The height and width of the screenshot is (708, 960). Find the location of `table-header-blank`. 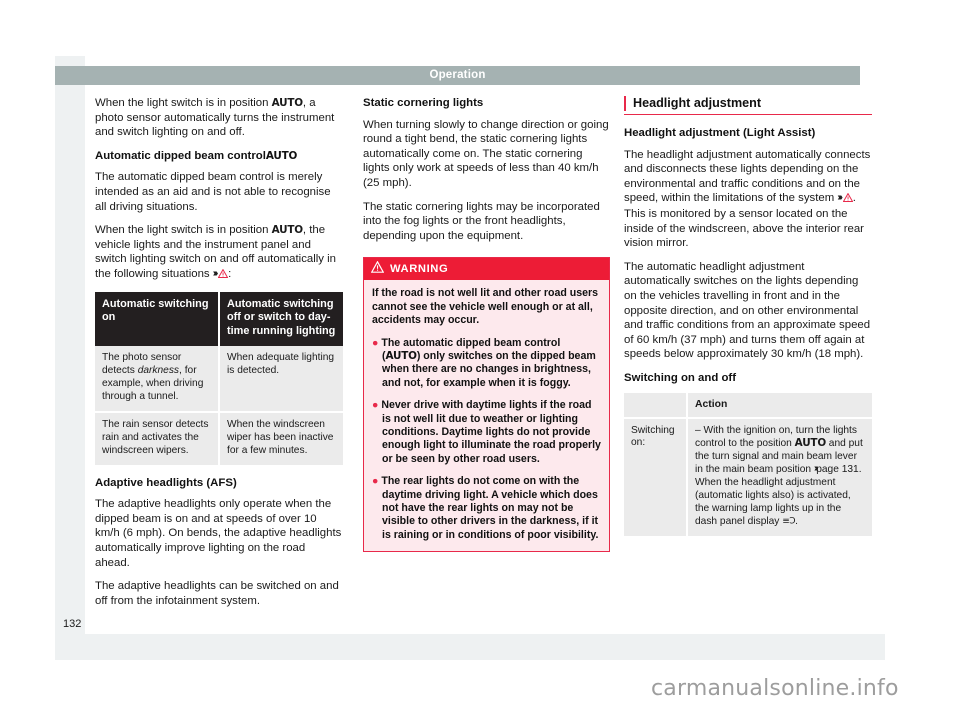

table-header-blank is located at coordinates (656, 405).